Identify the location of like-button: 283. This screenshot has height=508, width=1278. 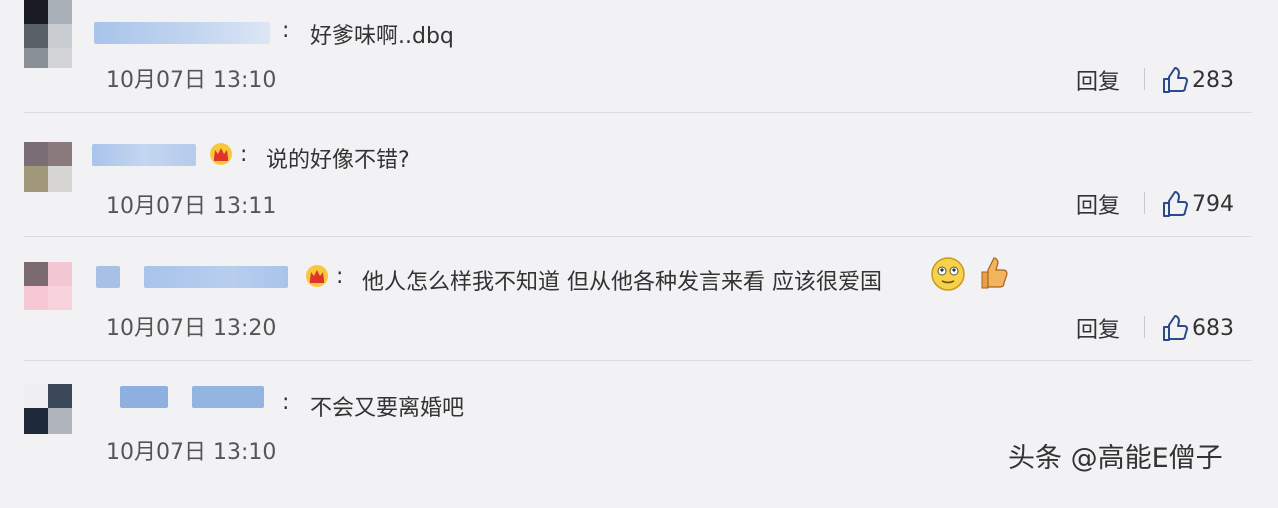
(1198, 80).